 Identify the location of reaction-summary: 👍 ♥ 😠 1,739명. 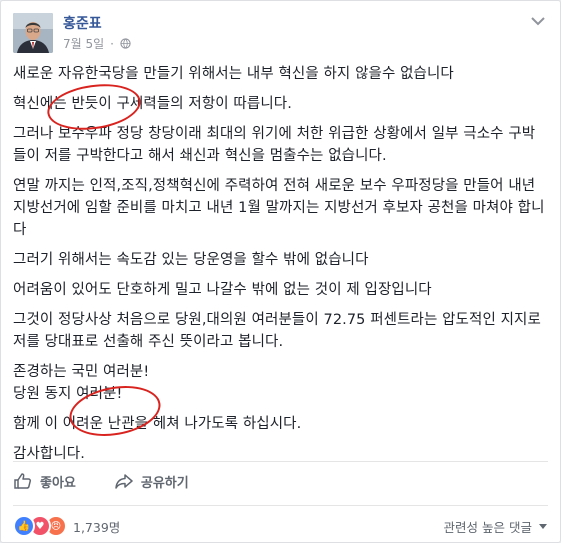
(66, 526).